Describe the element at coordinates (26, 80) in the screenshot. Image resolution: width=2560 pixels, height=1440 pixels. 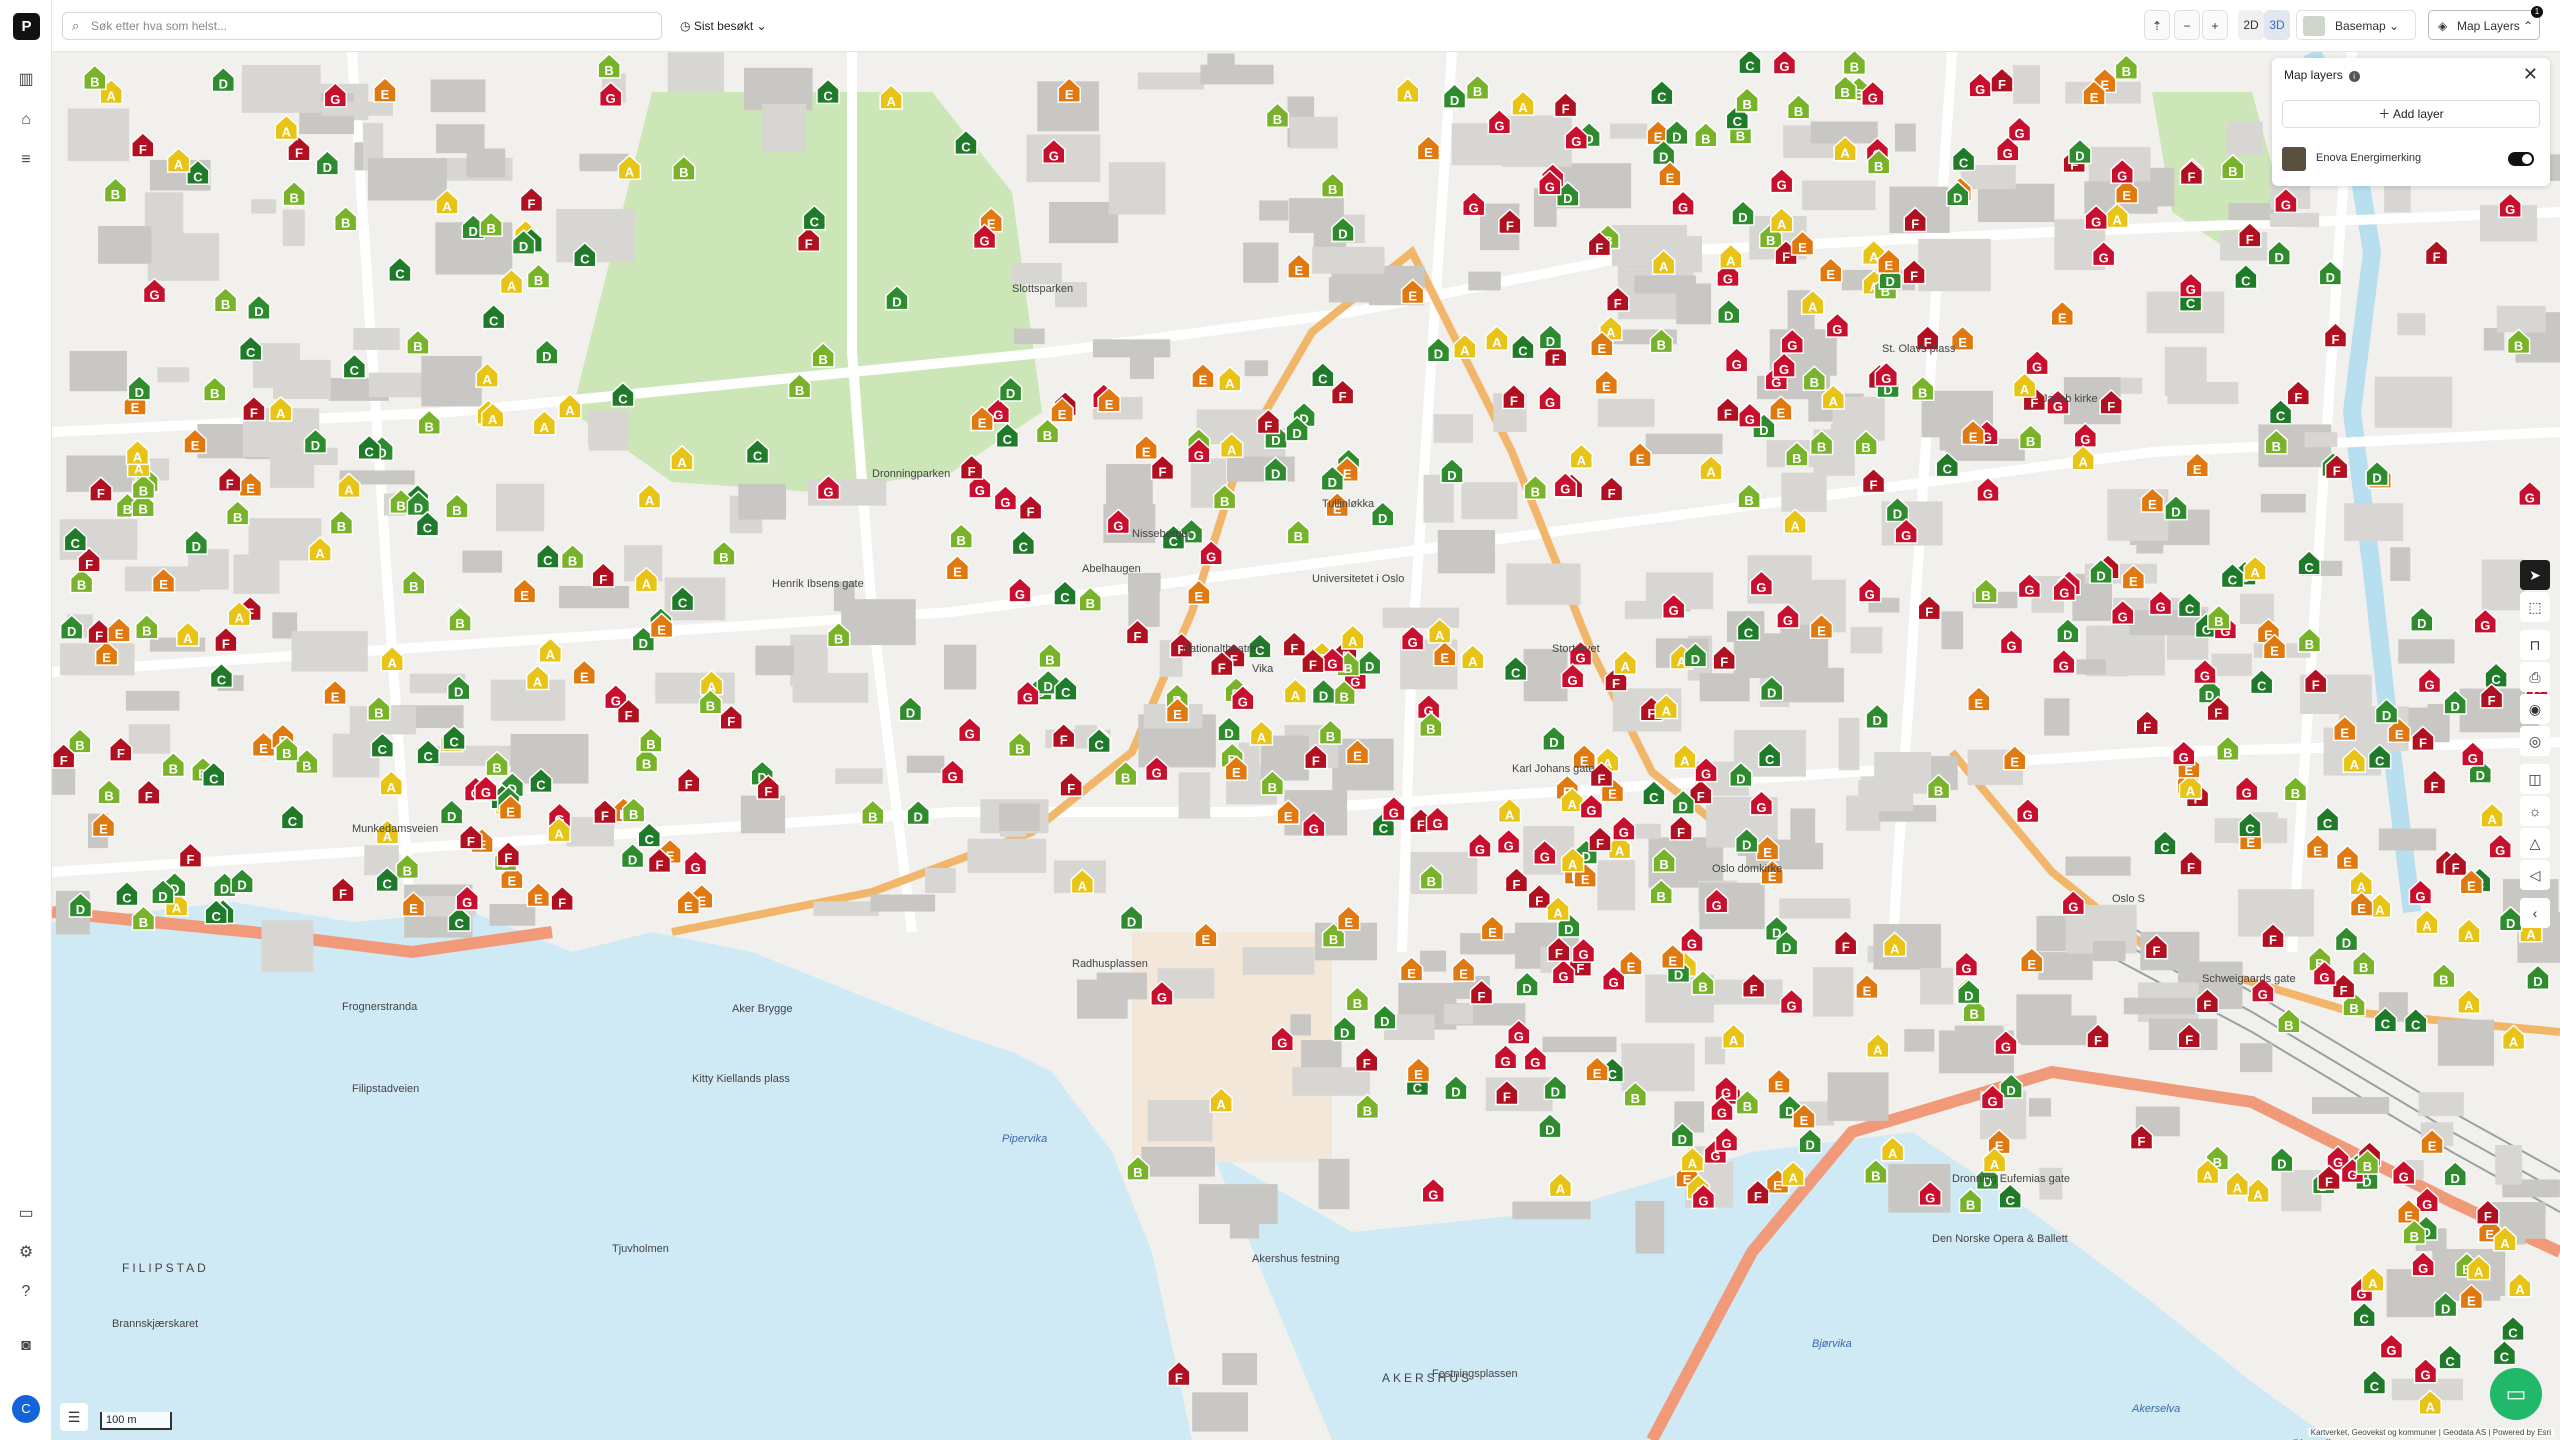
I see `map-icon: ▥` at that location.